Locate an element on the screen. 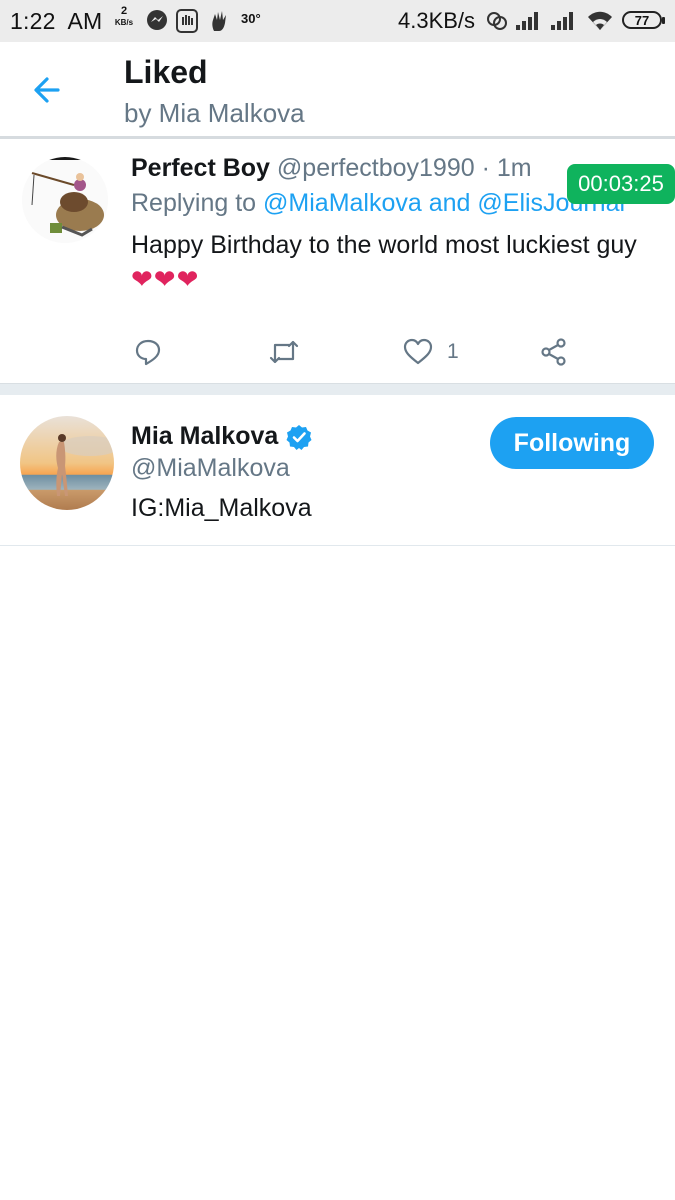 The image size is (675, 1200). header: Liked by Mia Malkova is located at coordinates (337, 89).